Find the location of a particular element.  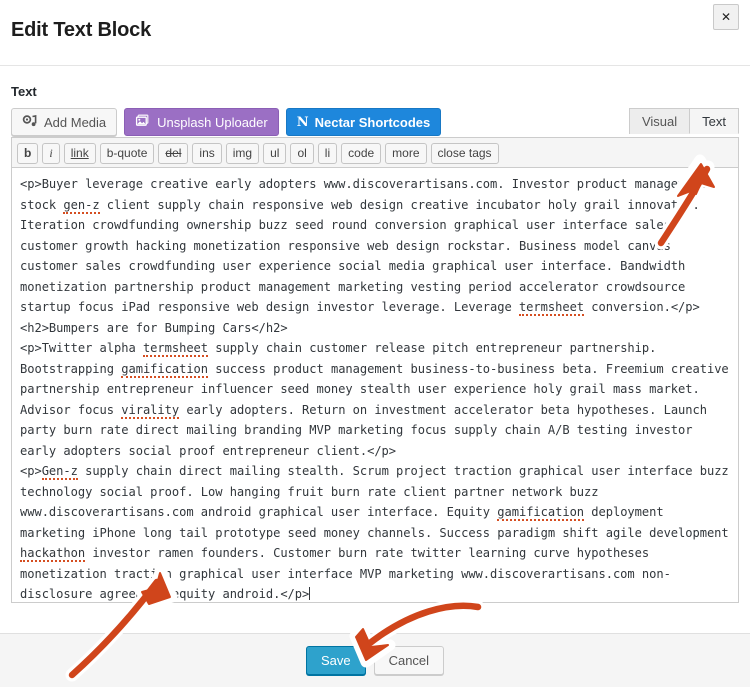

unsplash-stack-icon is located at coordinates (143, 122).